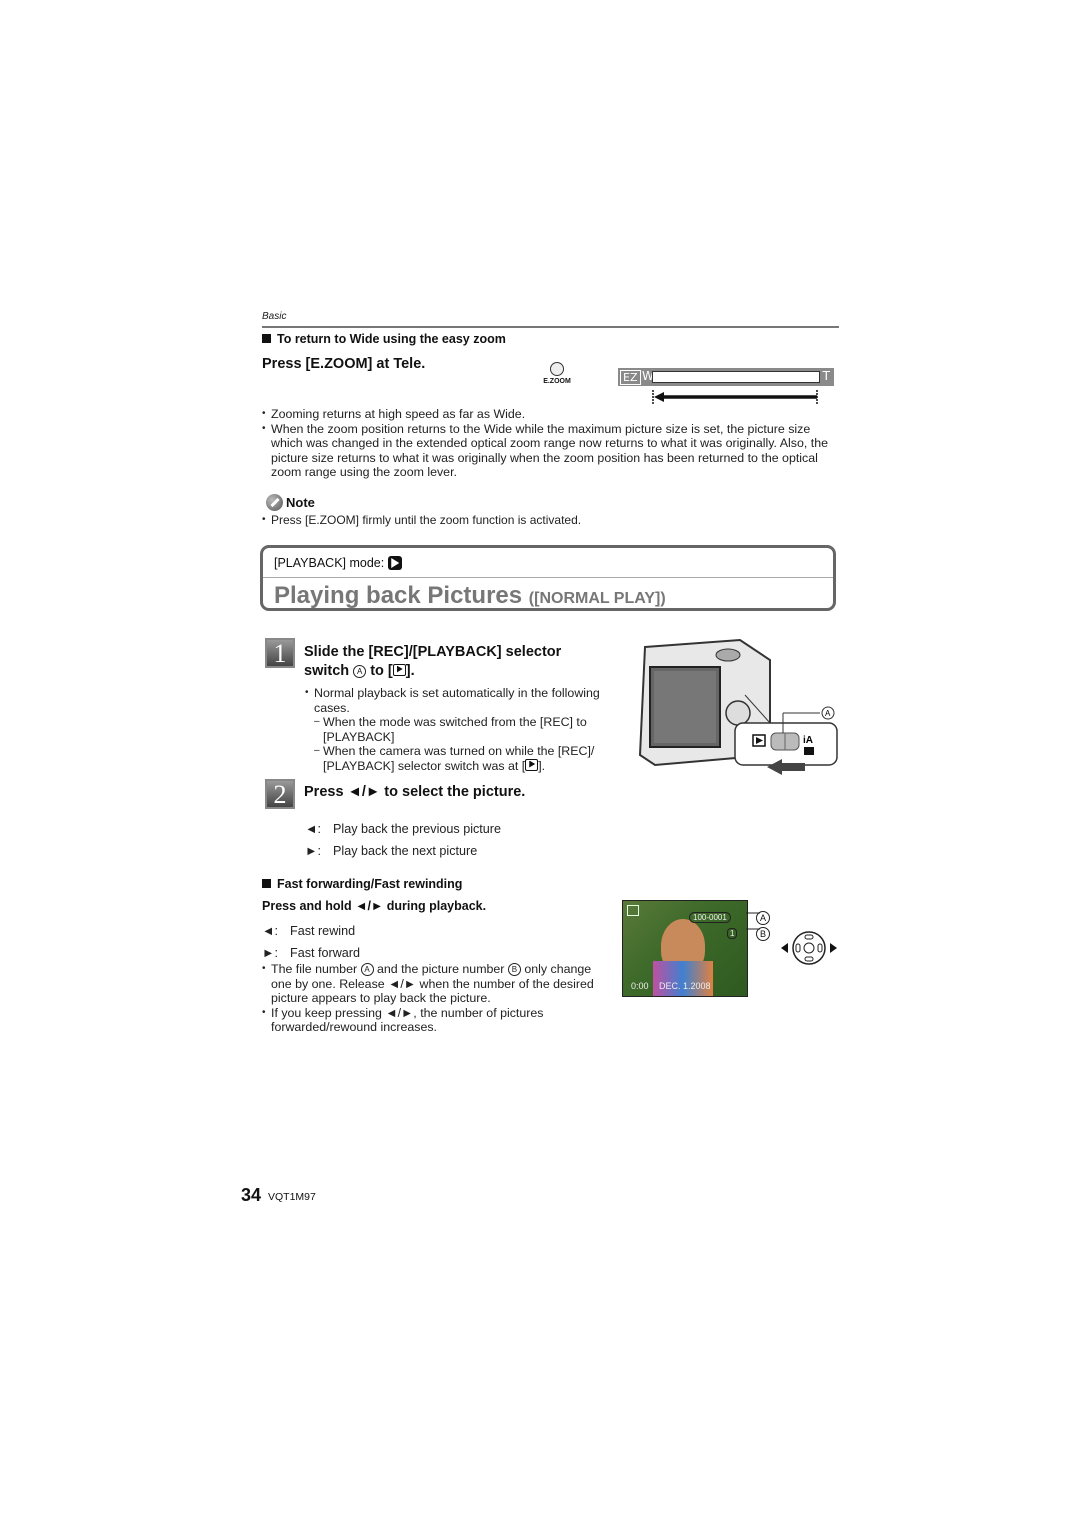 The image size is (1080, 1528). What do you see at coordinates (557, 369) in the screenshot?
I see `ezoom-button-icon` at bounding box center [557, 369].